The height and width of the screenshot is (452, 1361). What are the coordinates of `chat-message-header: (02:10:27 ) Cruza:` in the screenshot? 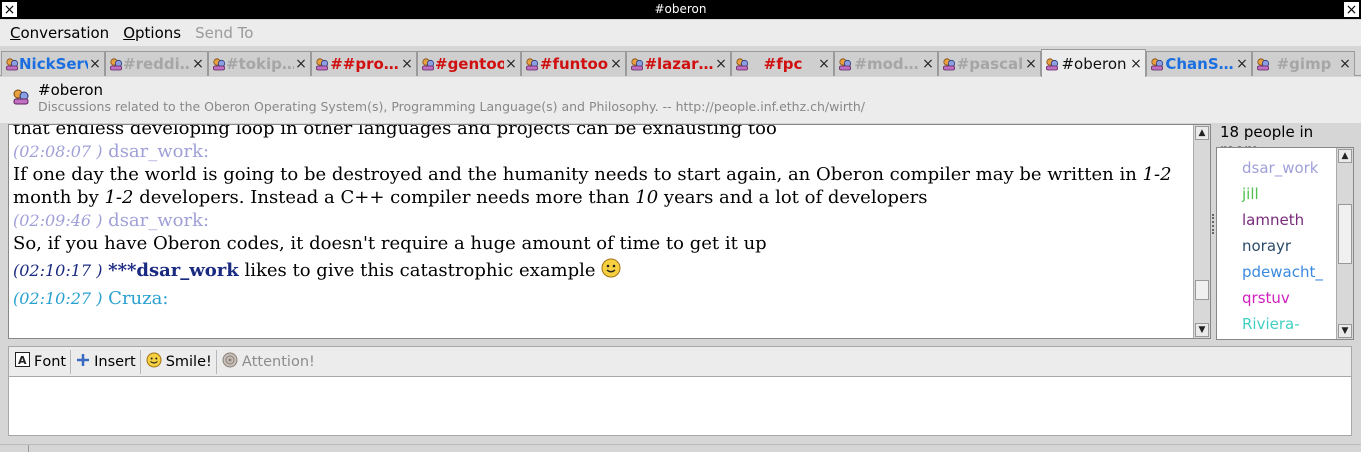 It's located at (600, 298).